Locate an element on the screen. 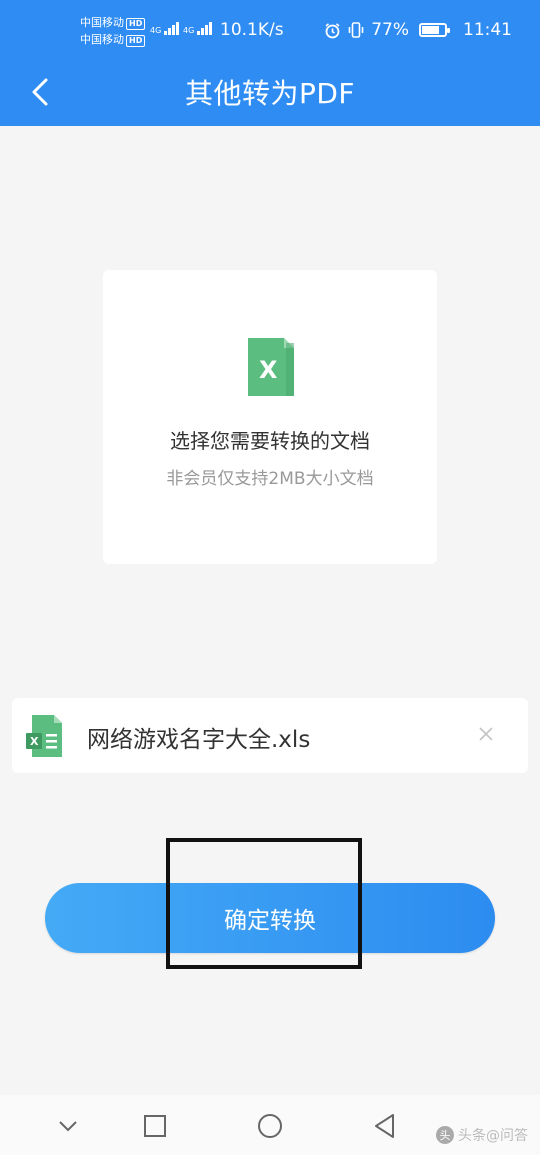 The width and height of the screenshot is (540, 1155). status-bar: 中国移动 HD 中国移动 HD 4G 4G 10.1K/s 77% 11:41 is located at coordinates (270, 31).